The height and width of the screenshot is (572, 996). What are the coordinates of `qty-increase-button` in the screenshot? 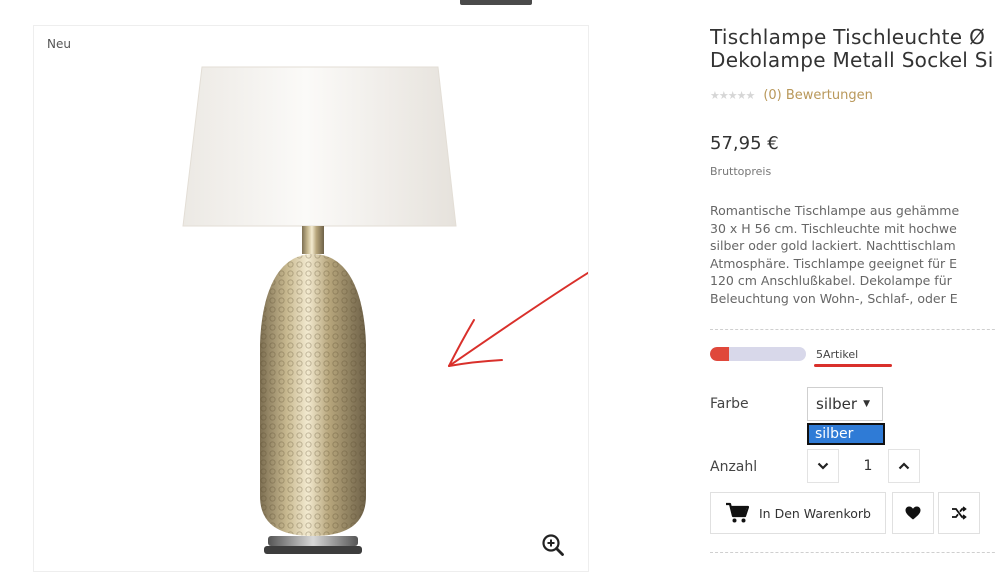 It's located at (904, 466).